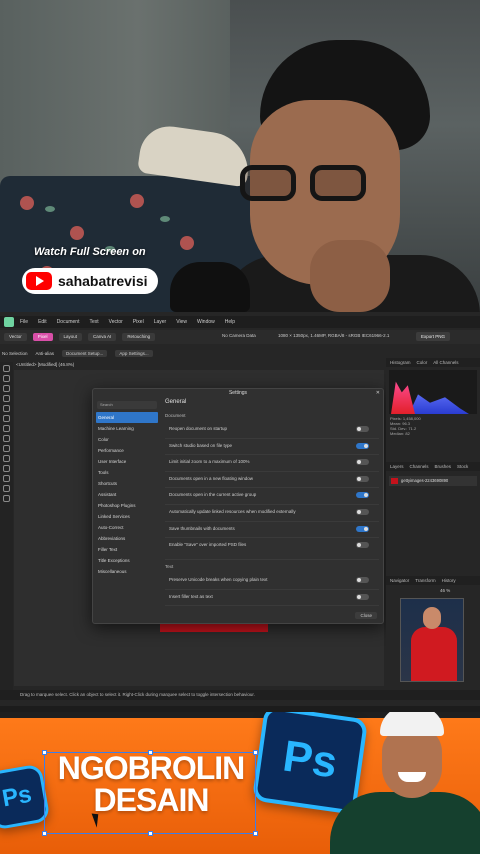 This screenshot has height=854, width=480. Describe the element at coordinates (127, 439) in the screenshot. I see `category-color: Color` at that location.